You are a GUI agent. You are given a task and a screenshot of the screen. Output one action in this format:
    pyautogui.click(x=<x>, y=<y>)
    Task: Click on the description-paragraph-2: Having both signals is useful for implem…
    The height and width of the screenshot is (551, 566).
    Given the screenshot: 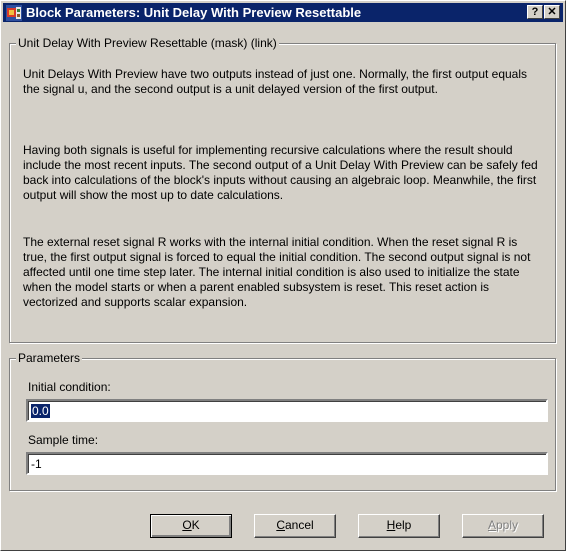 What is the action you would take?
    pyautogui.click(x=280, y=172)
    